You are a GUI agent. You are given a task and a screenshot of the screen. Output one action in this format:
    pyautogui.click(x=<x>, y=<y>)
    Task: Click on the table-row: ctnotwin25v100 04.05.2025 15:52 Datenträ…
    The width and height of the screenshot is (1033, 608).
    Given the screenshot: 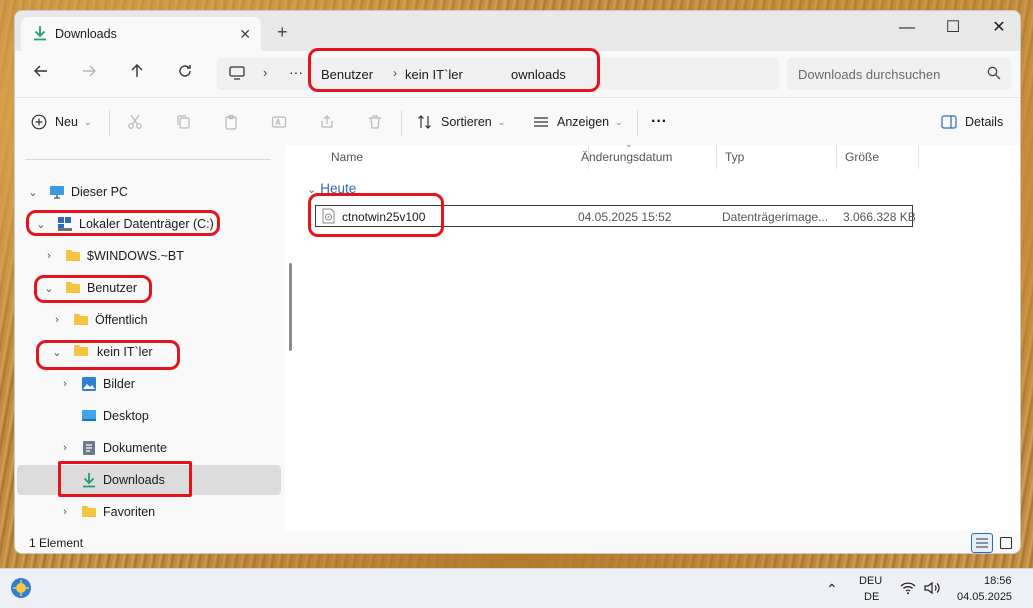 What is the action you would take?
    pyautogui.click(x=615, y=216)
    